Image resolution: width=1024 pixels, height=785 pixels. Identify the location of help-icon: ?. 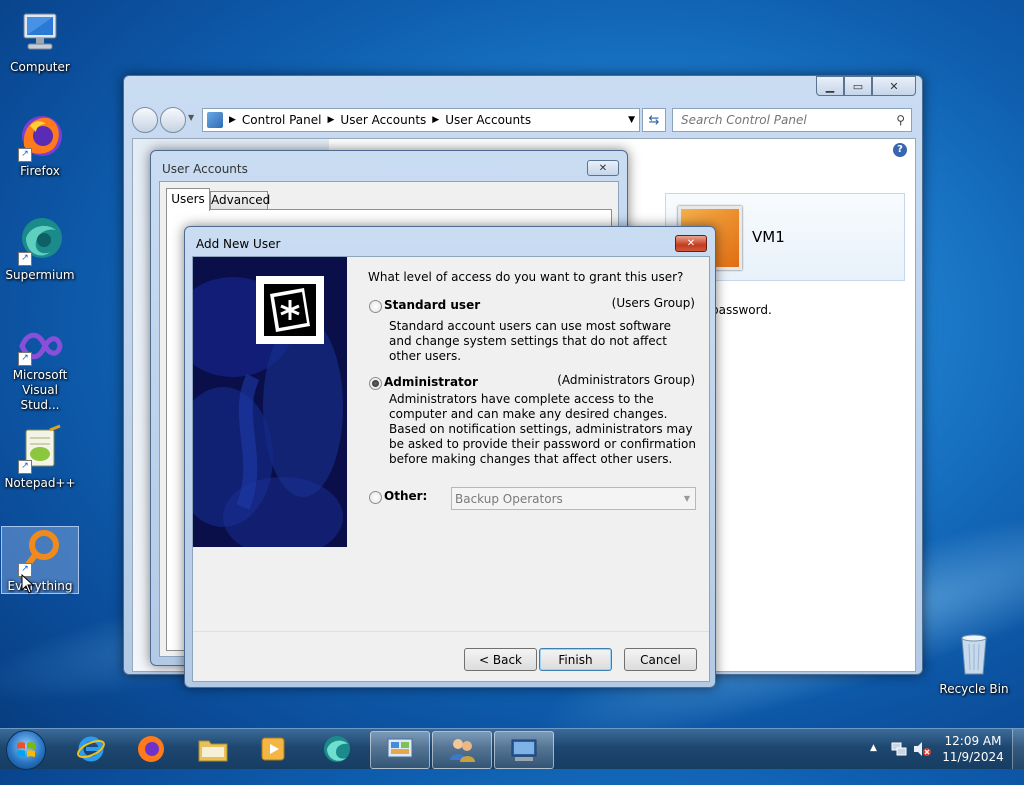
(900, 150).